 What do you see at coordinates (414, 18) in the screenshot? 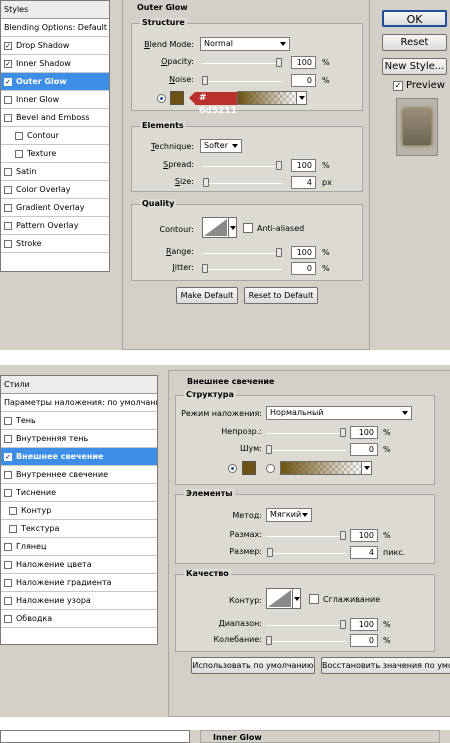
I see `ok-button: OK` at bounding box center [414, 18].